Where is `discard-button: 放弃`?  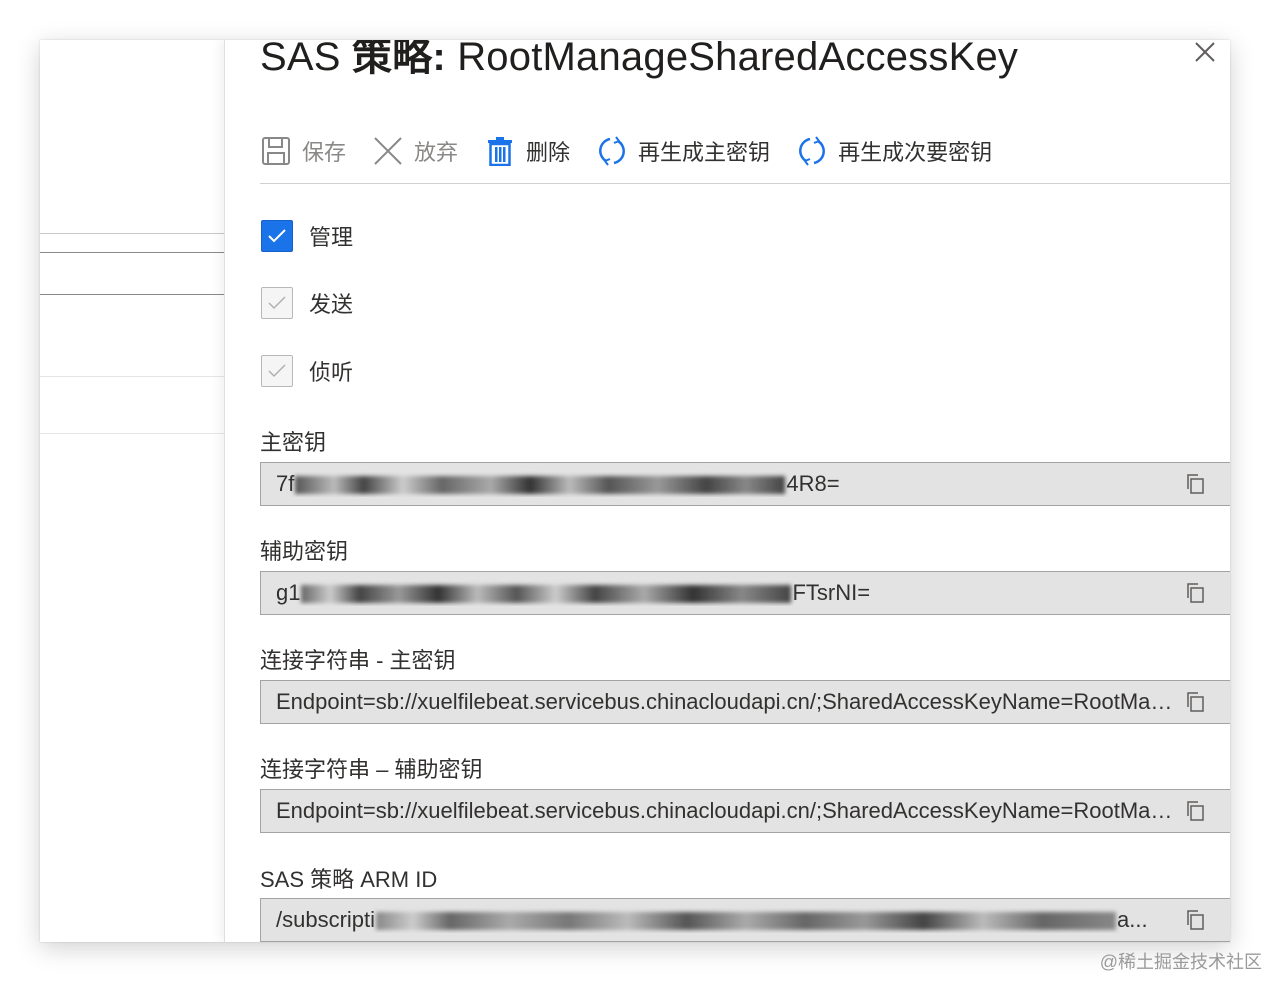
discard-button: 放弃 is located at coordinates (415, 151).